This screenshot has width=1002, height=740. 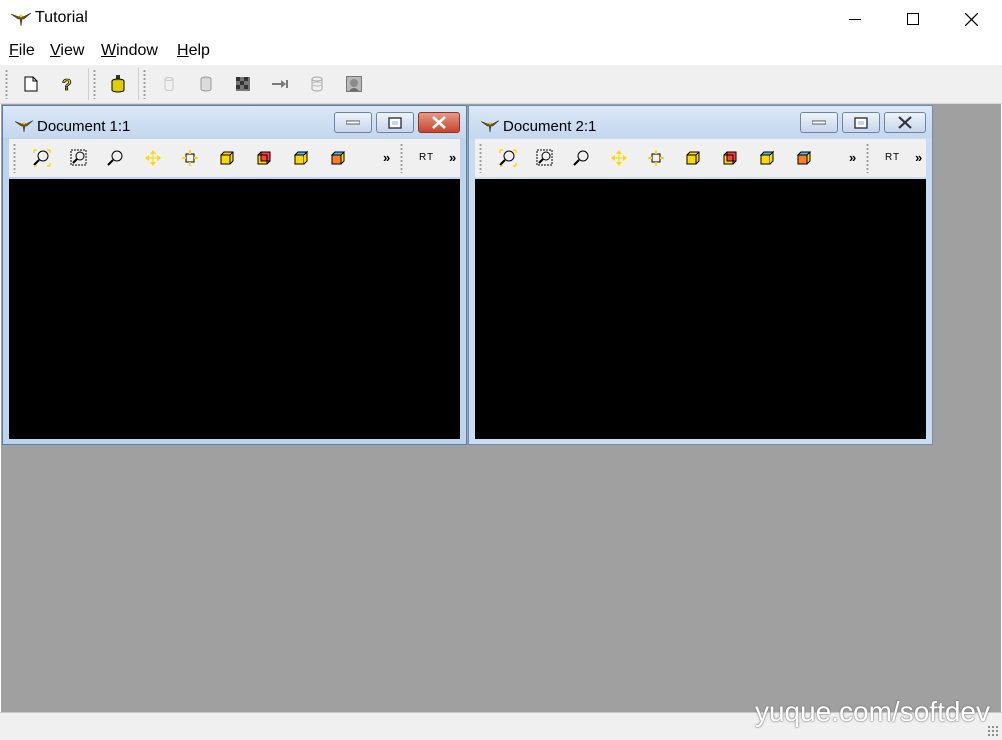 I want to click on help-button: ?, so click(x=67, y=84).